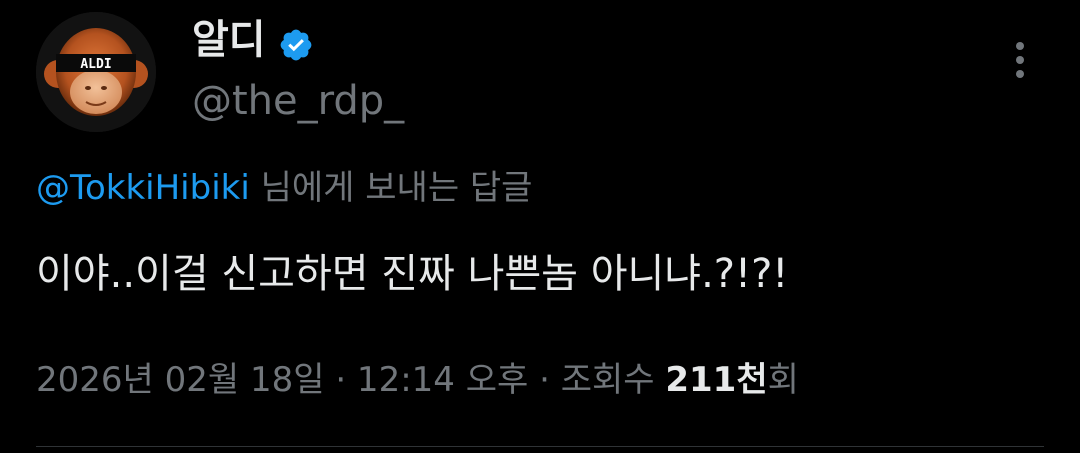  I want to click on reply-context: @TokkiHibiki 님에게 보내는 답글, so click(284, 188).